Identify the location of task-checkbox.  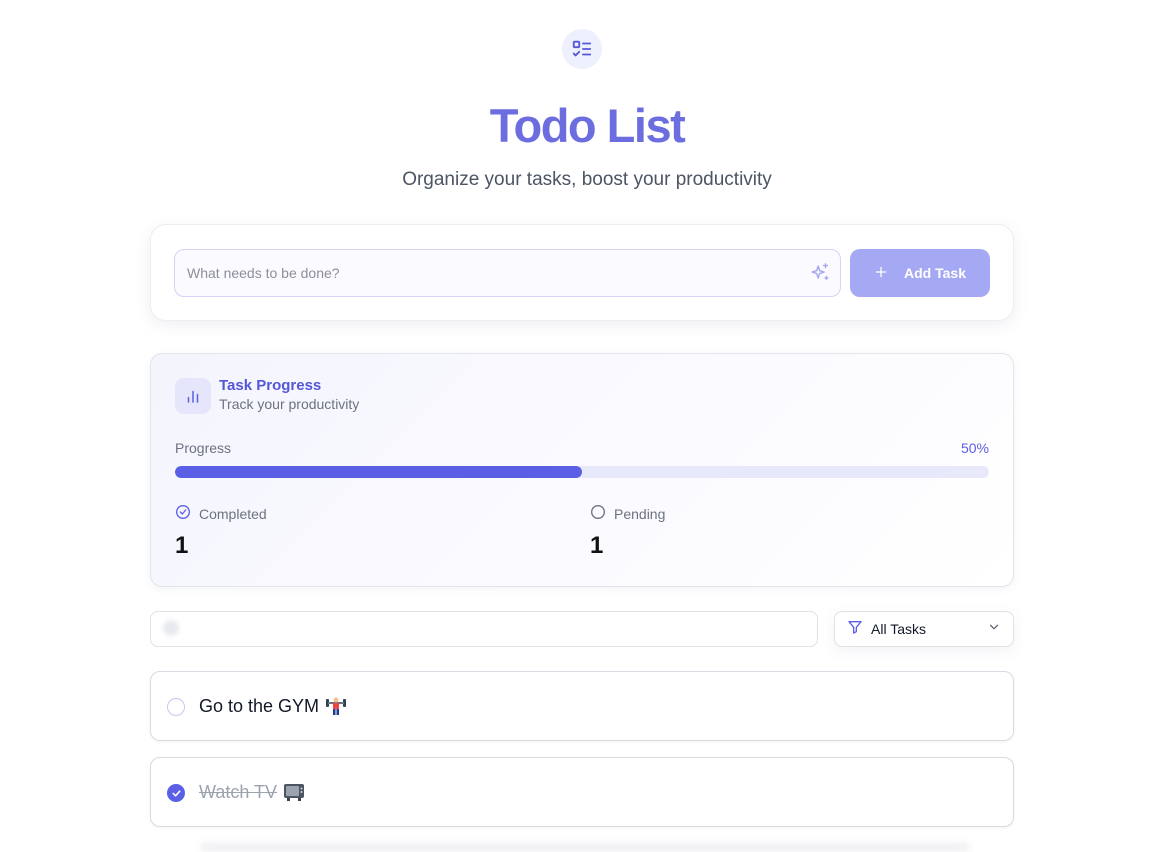
(176, 707).